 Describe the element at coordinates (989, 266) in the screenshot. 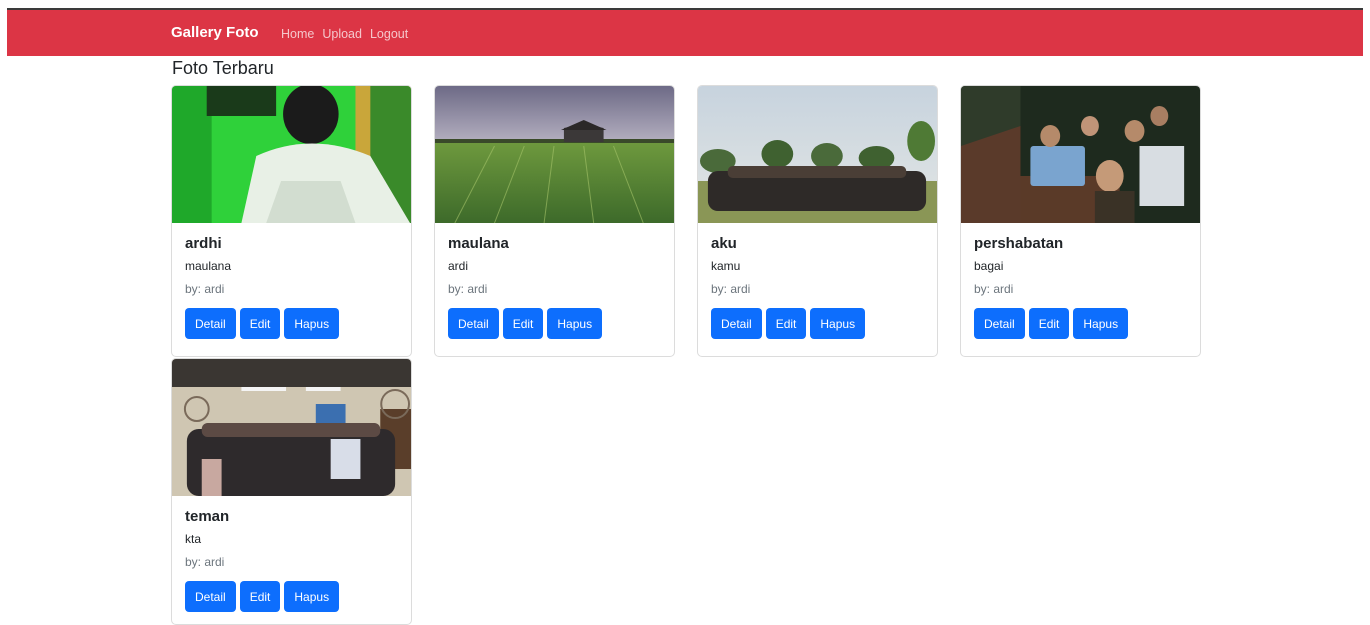

I see `card-description: bagai` at that location.